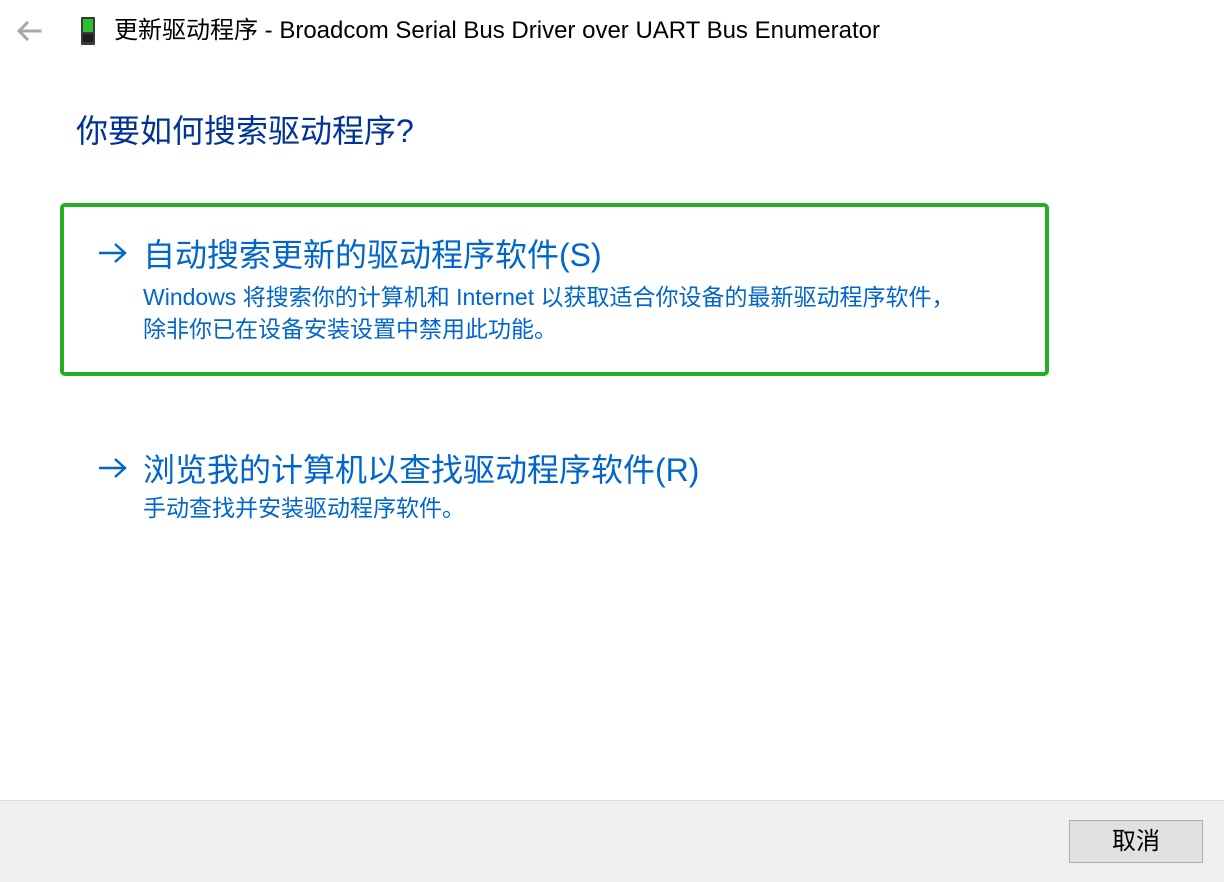 Image resolution: width=1224 pixels, height=882 pixels. What do you see at coordinates (350, 329) in the screenshot?
I see `auto-search-description-line: 除非你已在设备安装设置中禁用此功能。` at bounding box center [350, 329].